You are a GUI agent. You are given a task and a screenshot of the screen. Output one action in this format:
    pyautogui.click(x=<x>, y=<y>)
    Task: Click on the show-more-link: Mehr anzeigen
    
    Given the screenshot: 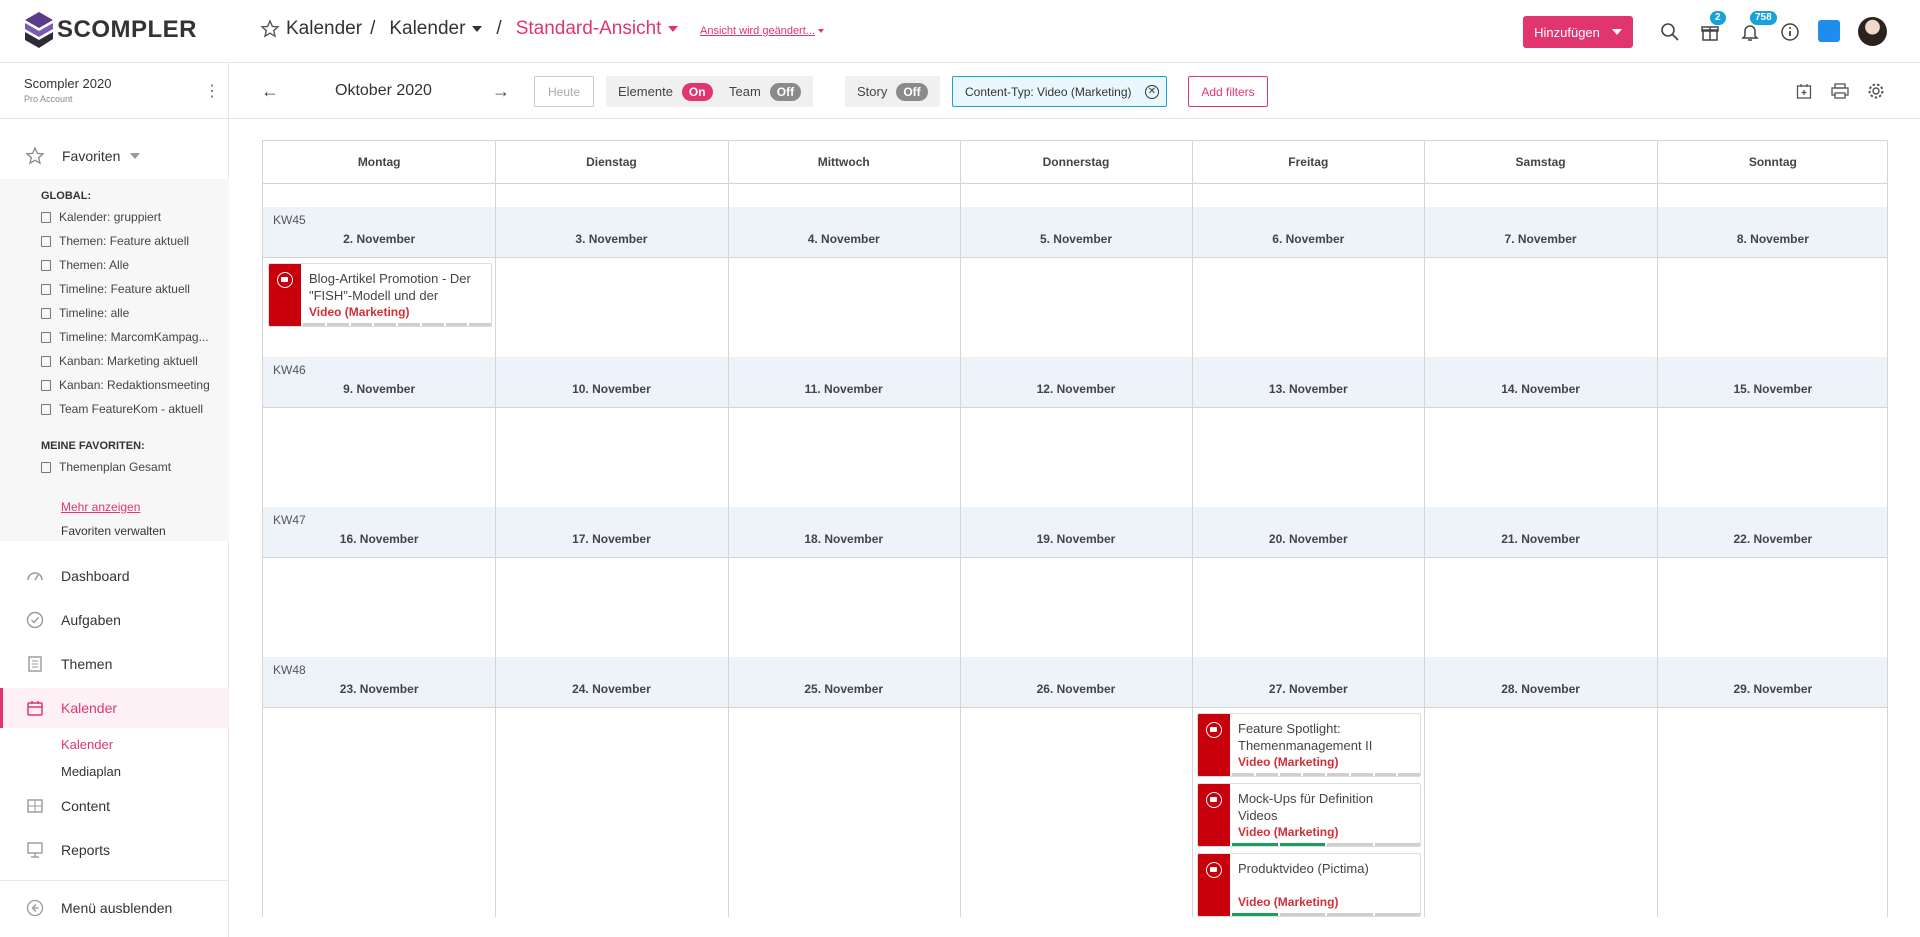 What is the action you would take?
    pyautogui.click(x=100, y=507)
    